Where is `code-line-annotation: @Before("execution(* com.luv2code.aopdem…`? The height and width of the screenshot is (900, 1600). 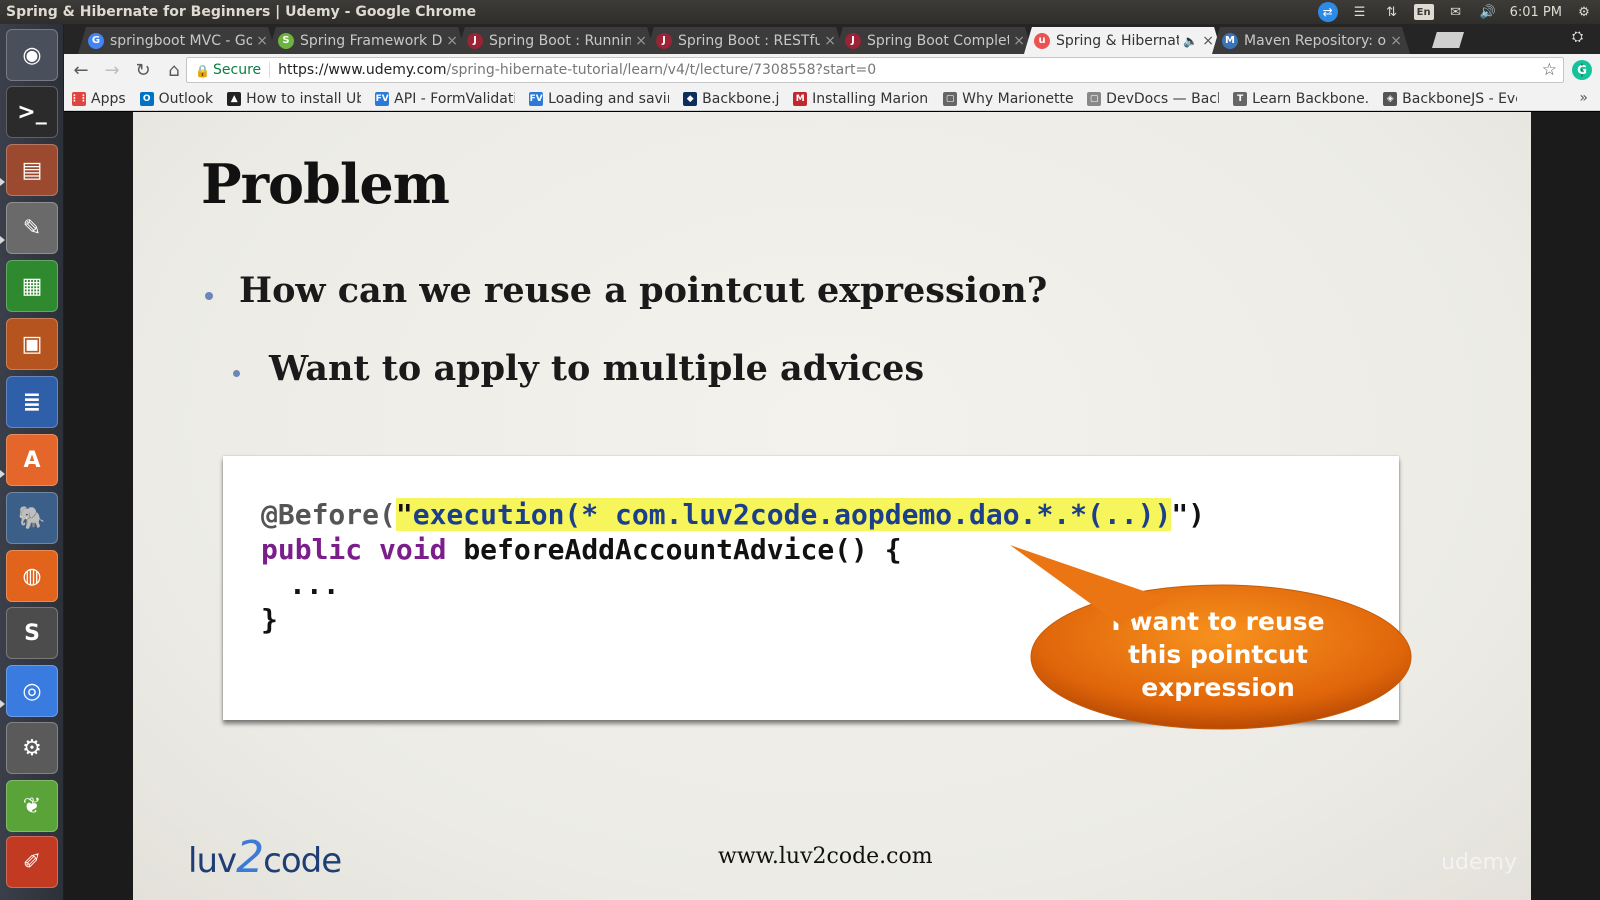 code-line-annotation: @Before("execution(* com.luv2code.aopdem… is located at coordinates (733, 514).